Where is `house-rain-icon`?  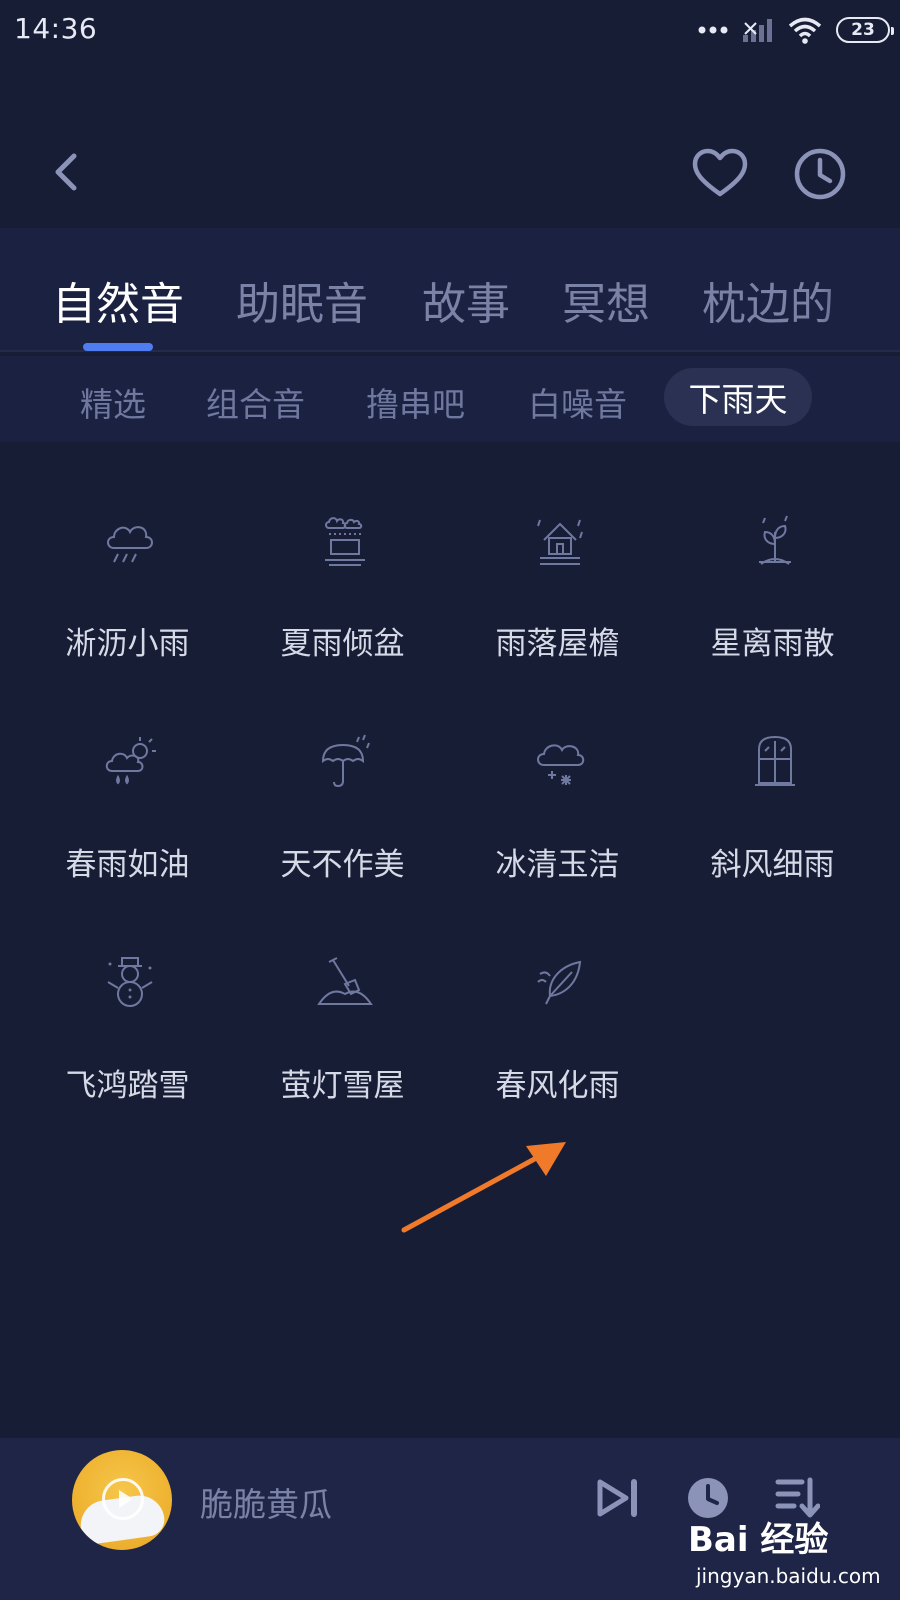
house-rain-icon is located at coordinates (560, 542).